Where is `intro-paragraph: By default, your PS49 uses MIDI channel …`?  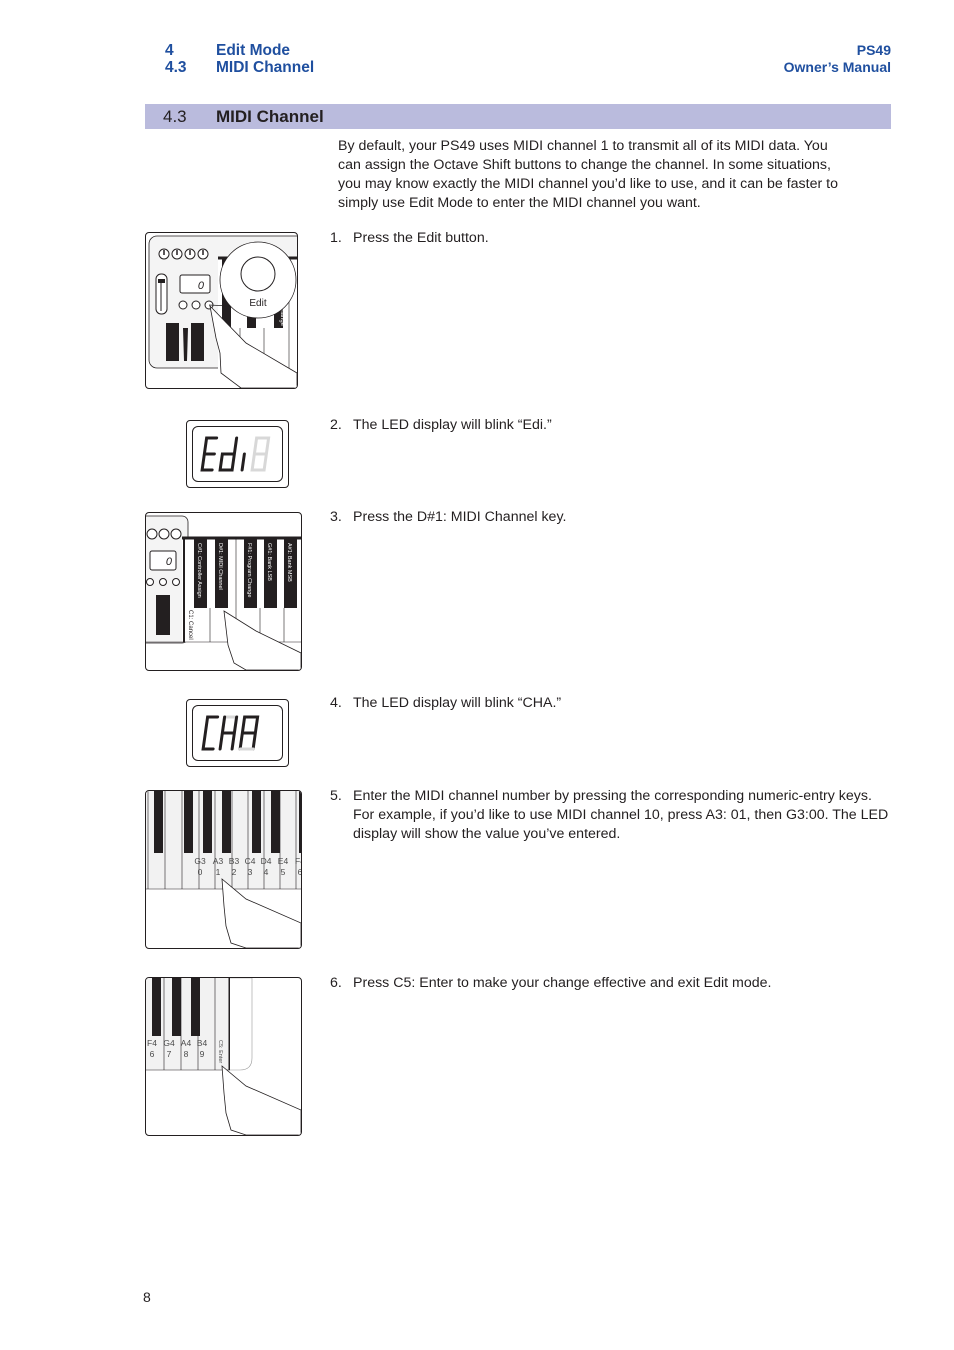 intro-paragraph: By default, your PS49 uses MIDI channel … is located at coordinates (588, 174).